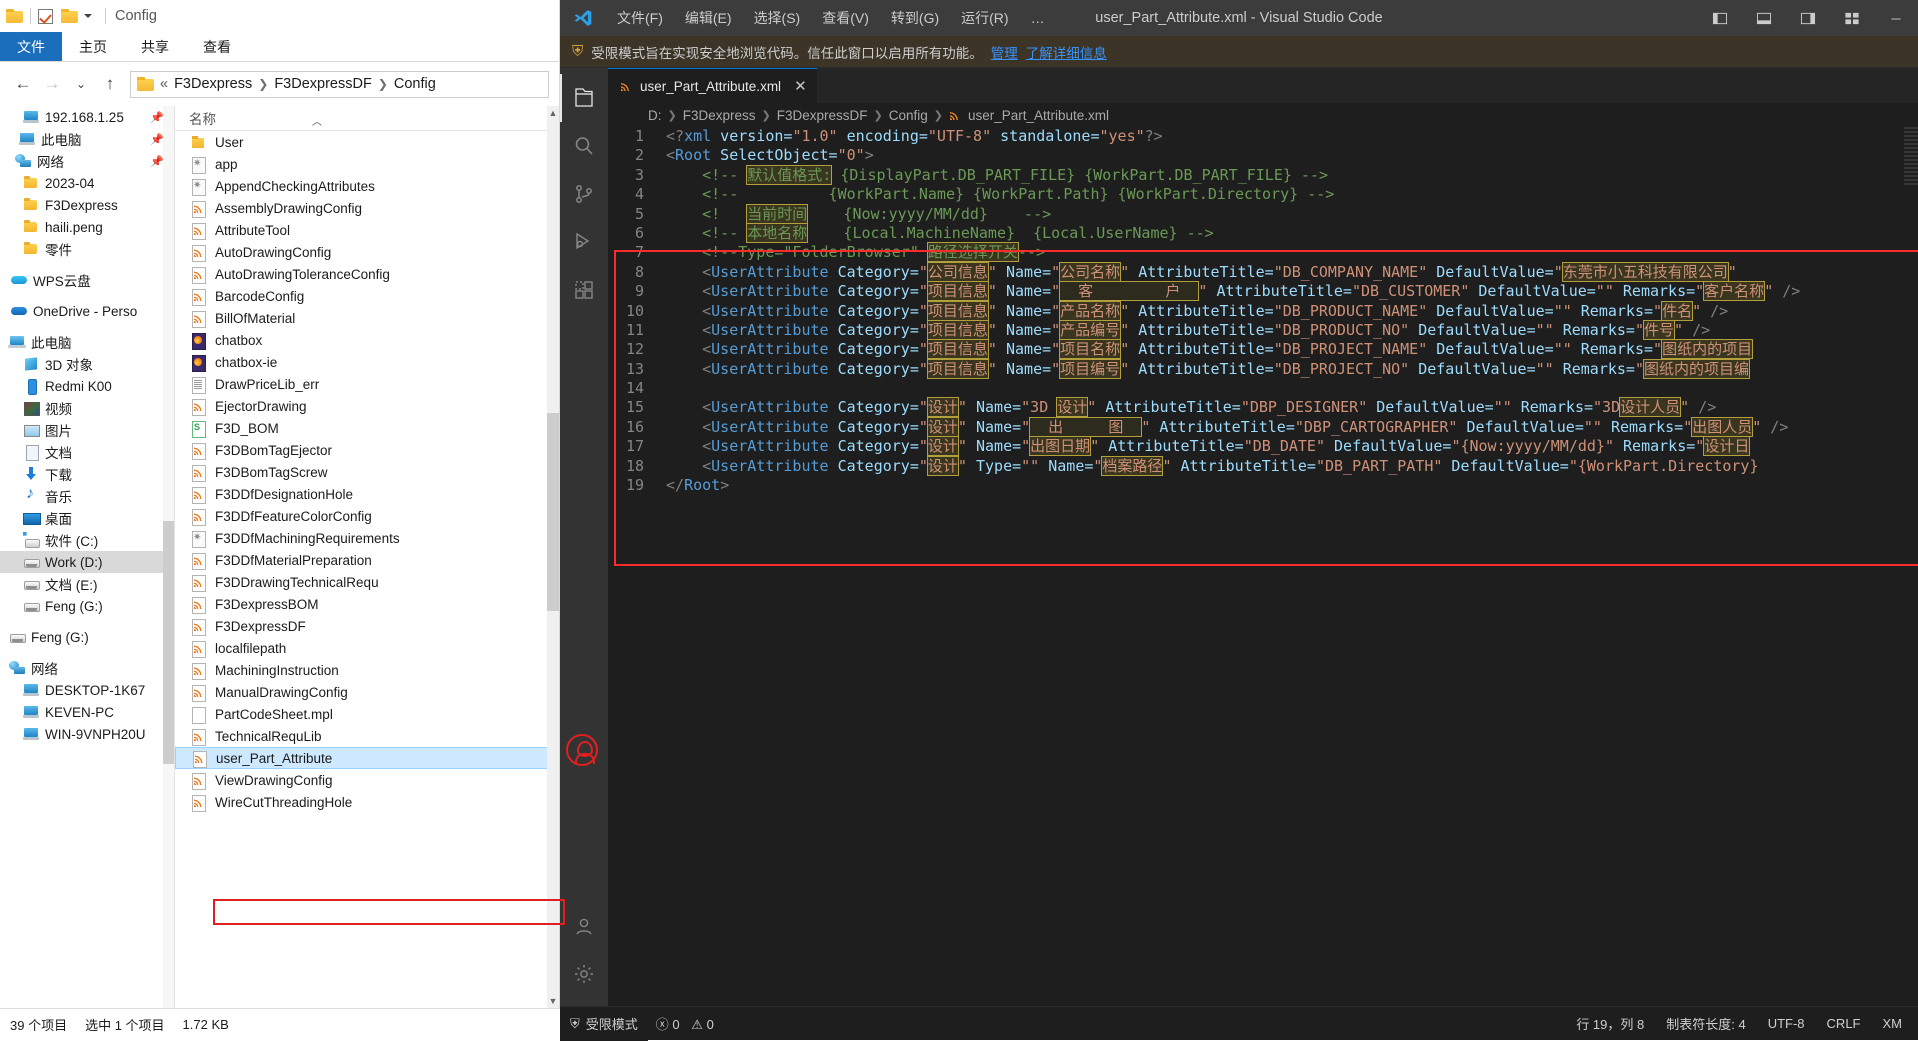  Describe the element at coordinates (87, 668) in the screenshot. I see `nav-item-23: 网络` at that location.